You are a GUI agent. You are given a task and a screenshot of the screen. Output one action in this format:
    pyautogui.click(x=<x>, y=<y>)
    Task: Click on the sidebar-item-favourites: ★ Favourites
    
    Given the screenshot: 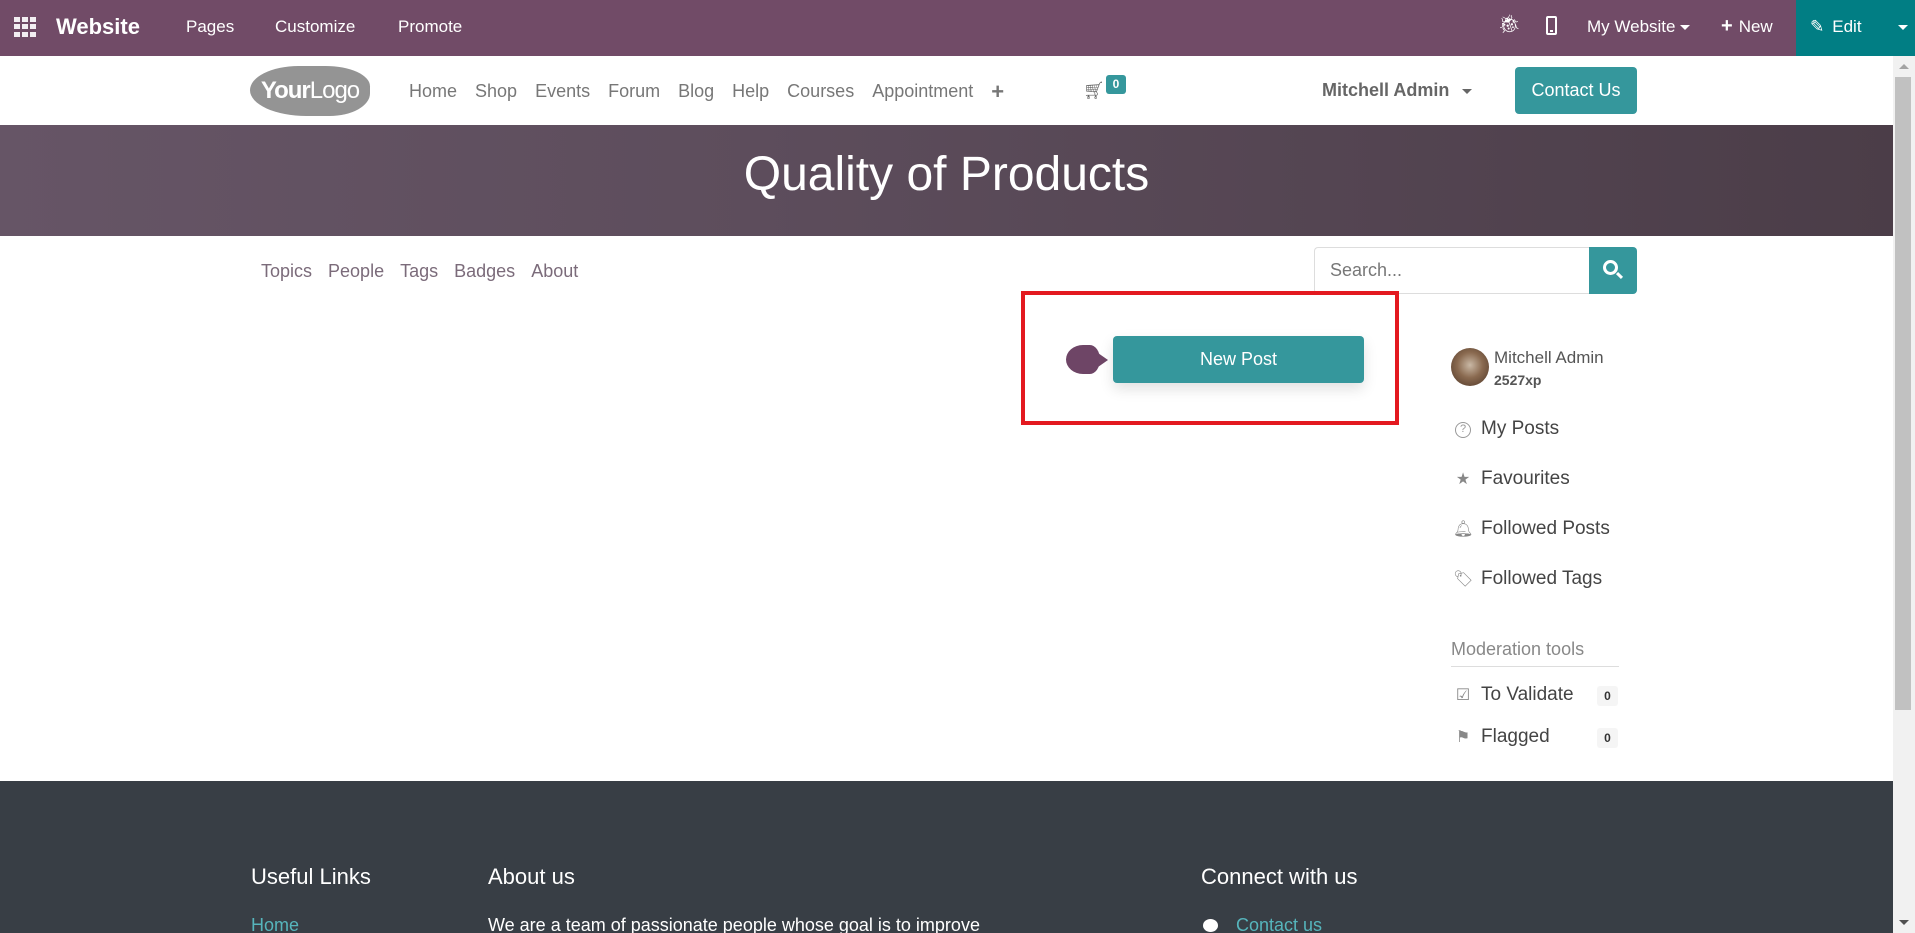 What is the action you would take?
    pyautogui.click(x=1511, y=479)
    